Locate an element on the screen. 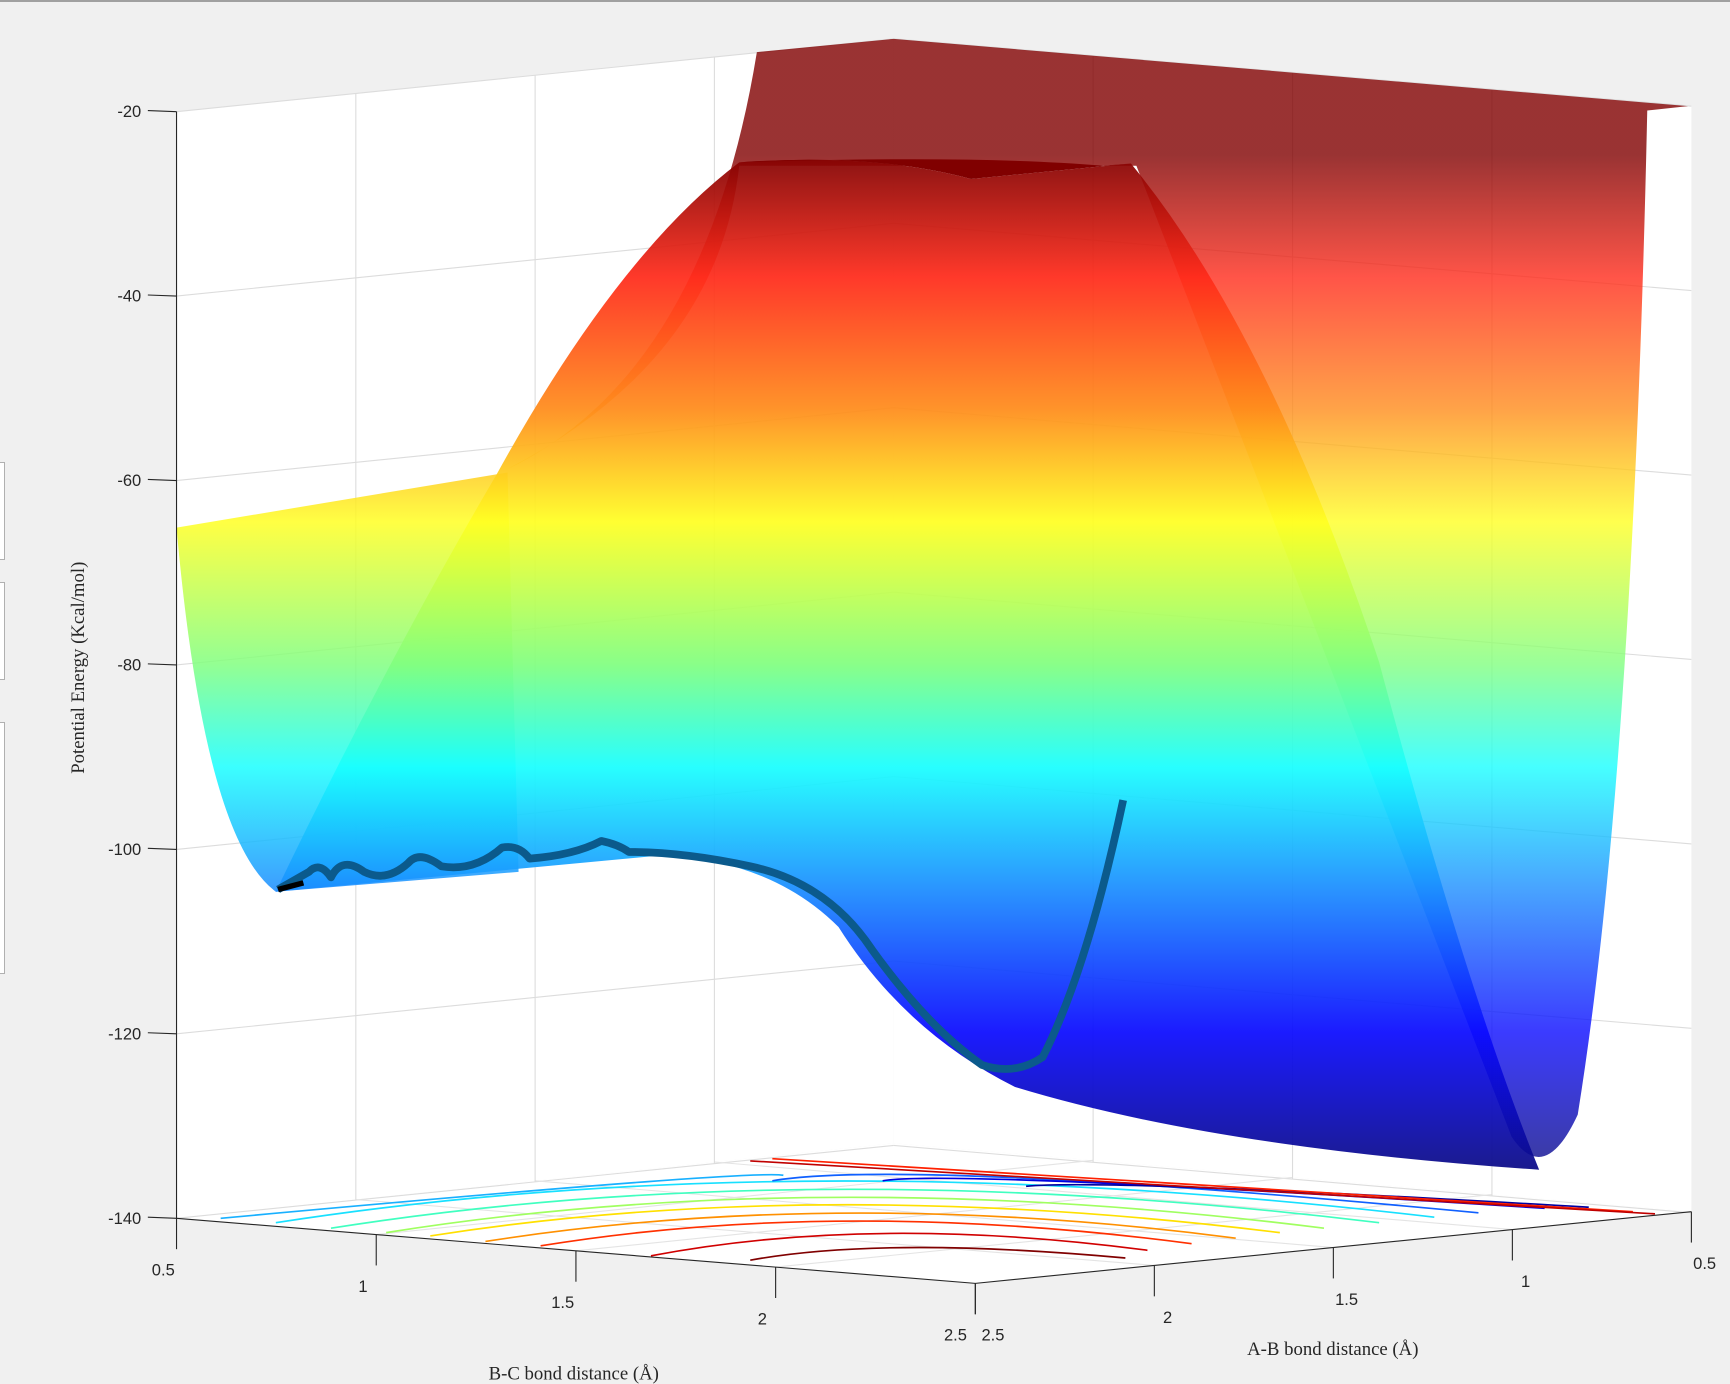 Image resolution: width=1730 pixels, height=1384 pixels. z-tick-label: -20 is located at coordinates (129, 111).